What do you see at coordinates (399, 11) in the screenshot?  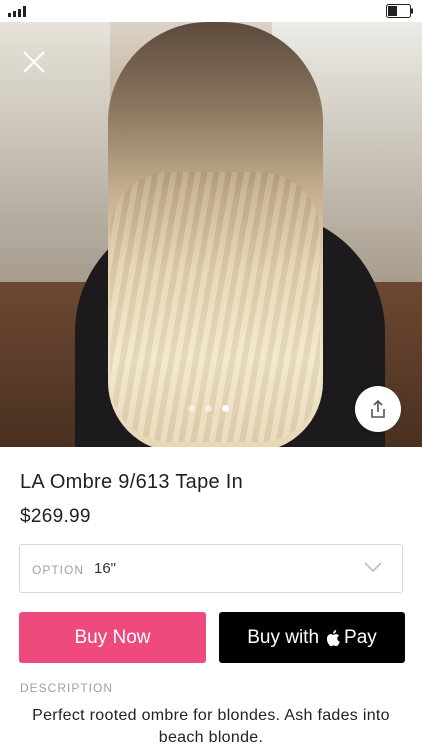 I see `battery-icon` at bounding box center [399, 11].